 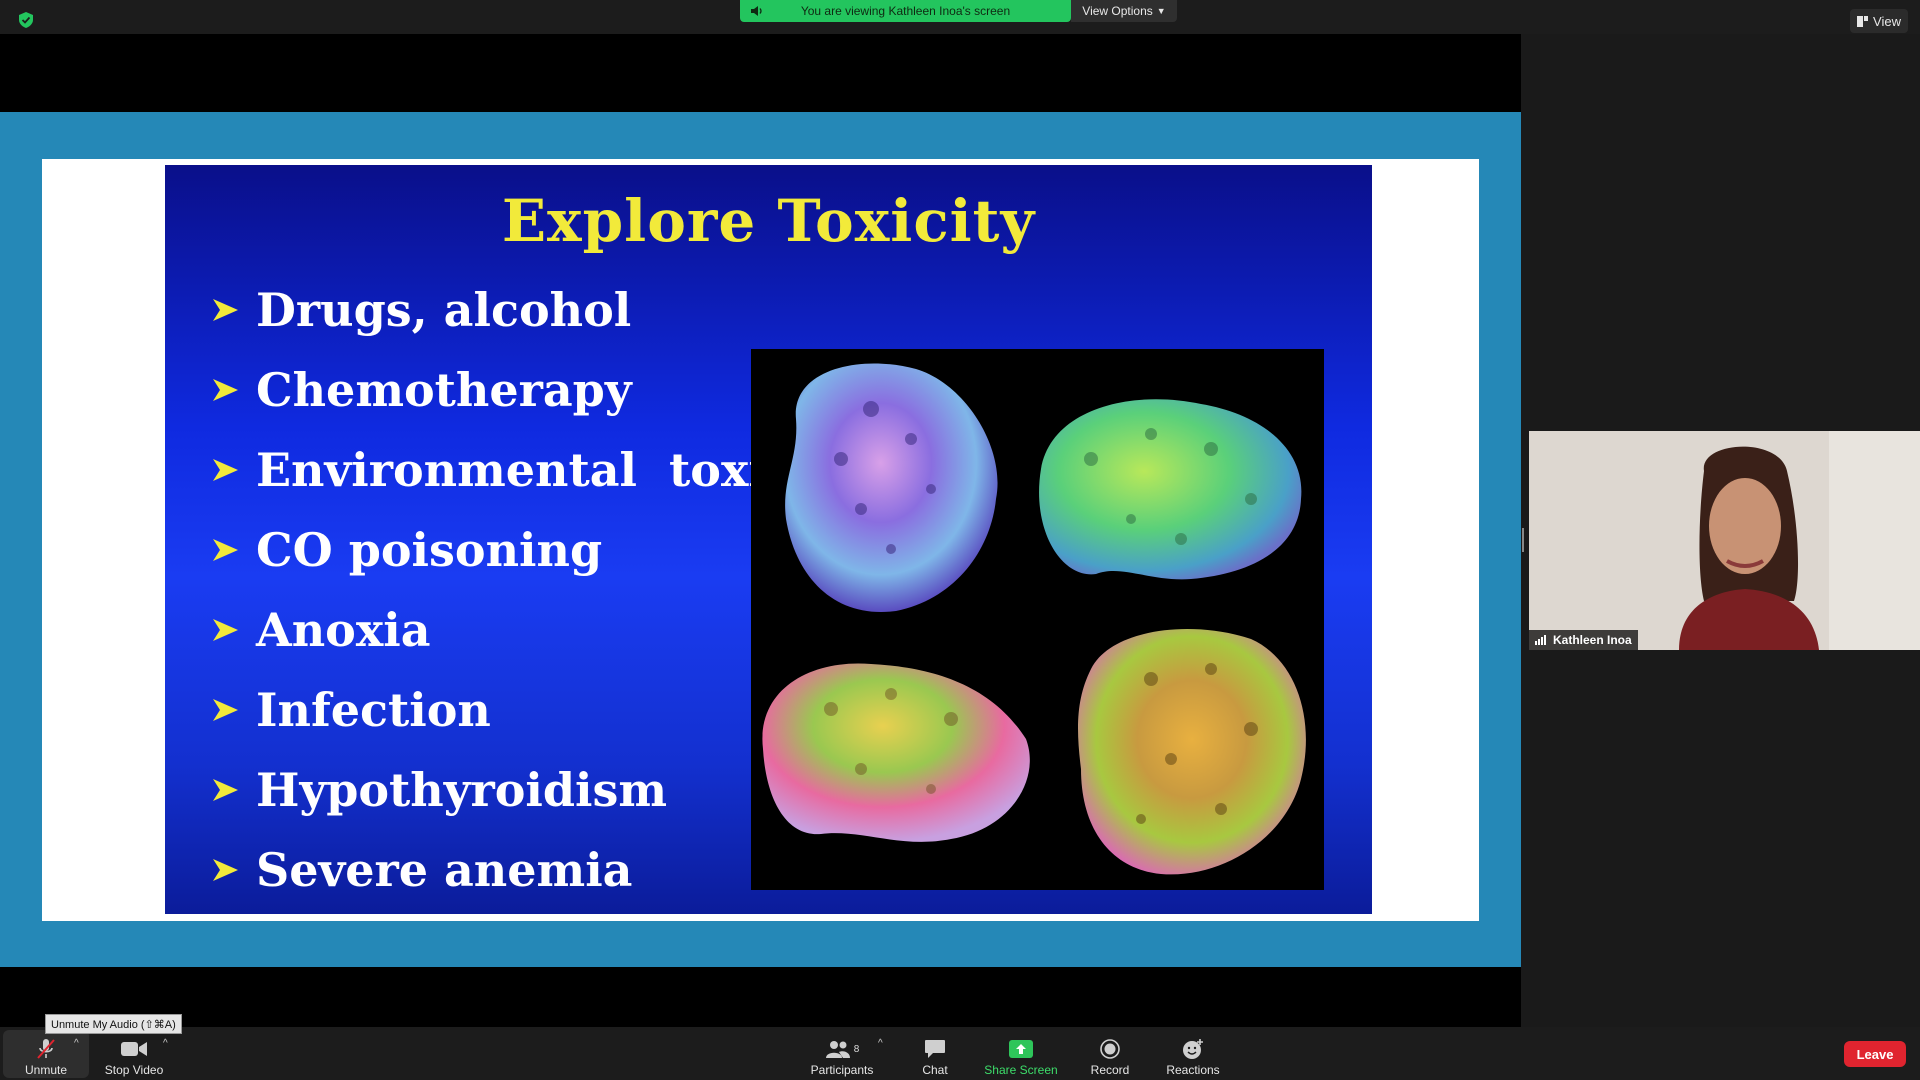 I want to click on record-icon, so click(x=1110, y=1049).